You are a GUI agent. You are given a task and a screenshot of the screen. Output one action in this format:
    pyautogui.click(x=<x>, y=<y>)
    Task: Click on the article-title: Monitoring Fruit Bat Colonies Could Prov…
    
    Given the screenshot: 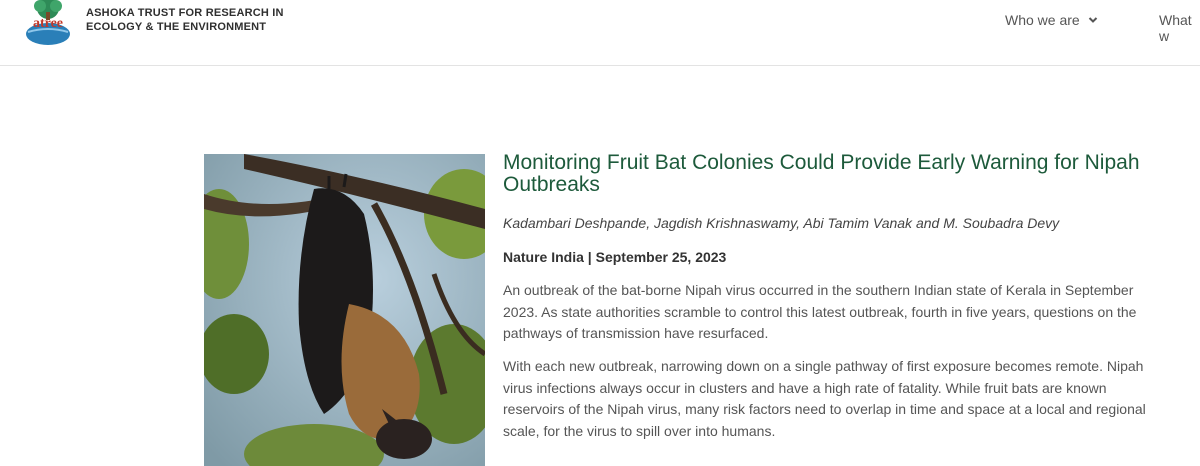 What is the action you would take?
    pyautogui.click(x=843, y=174)
    